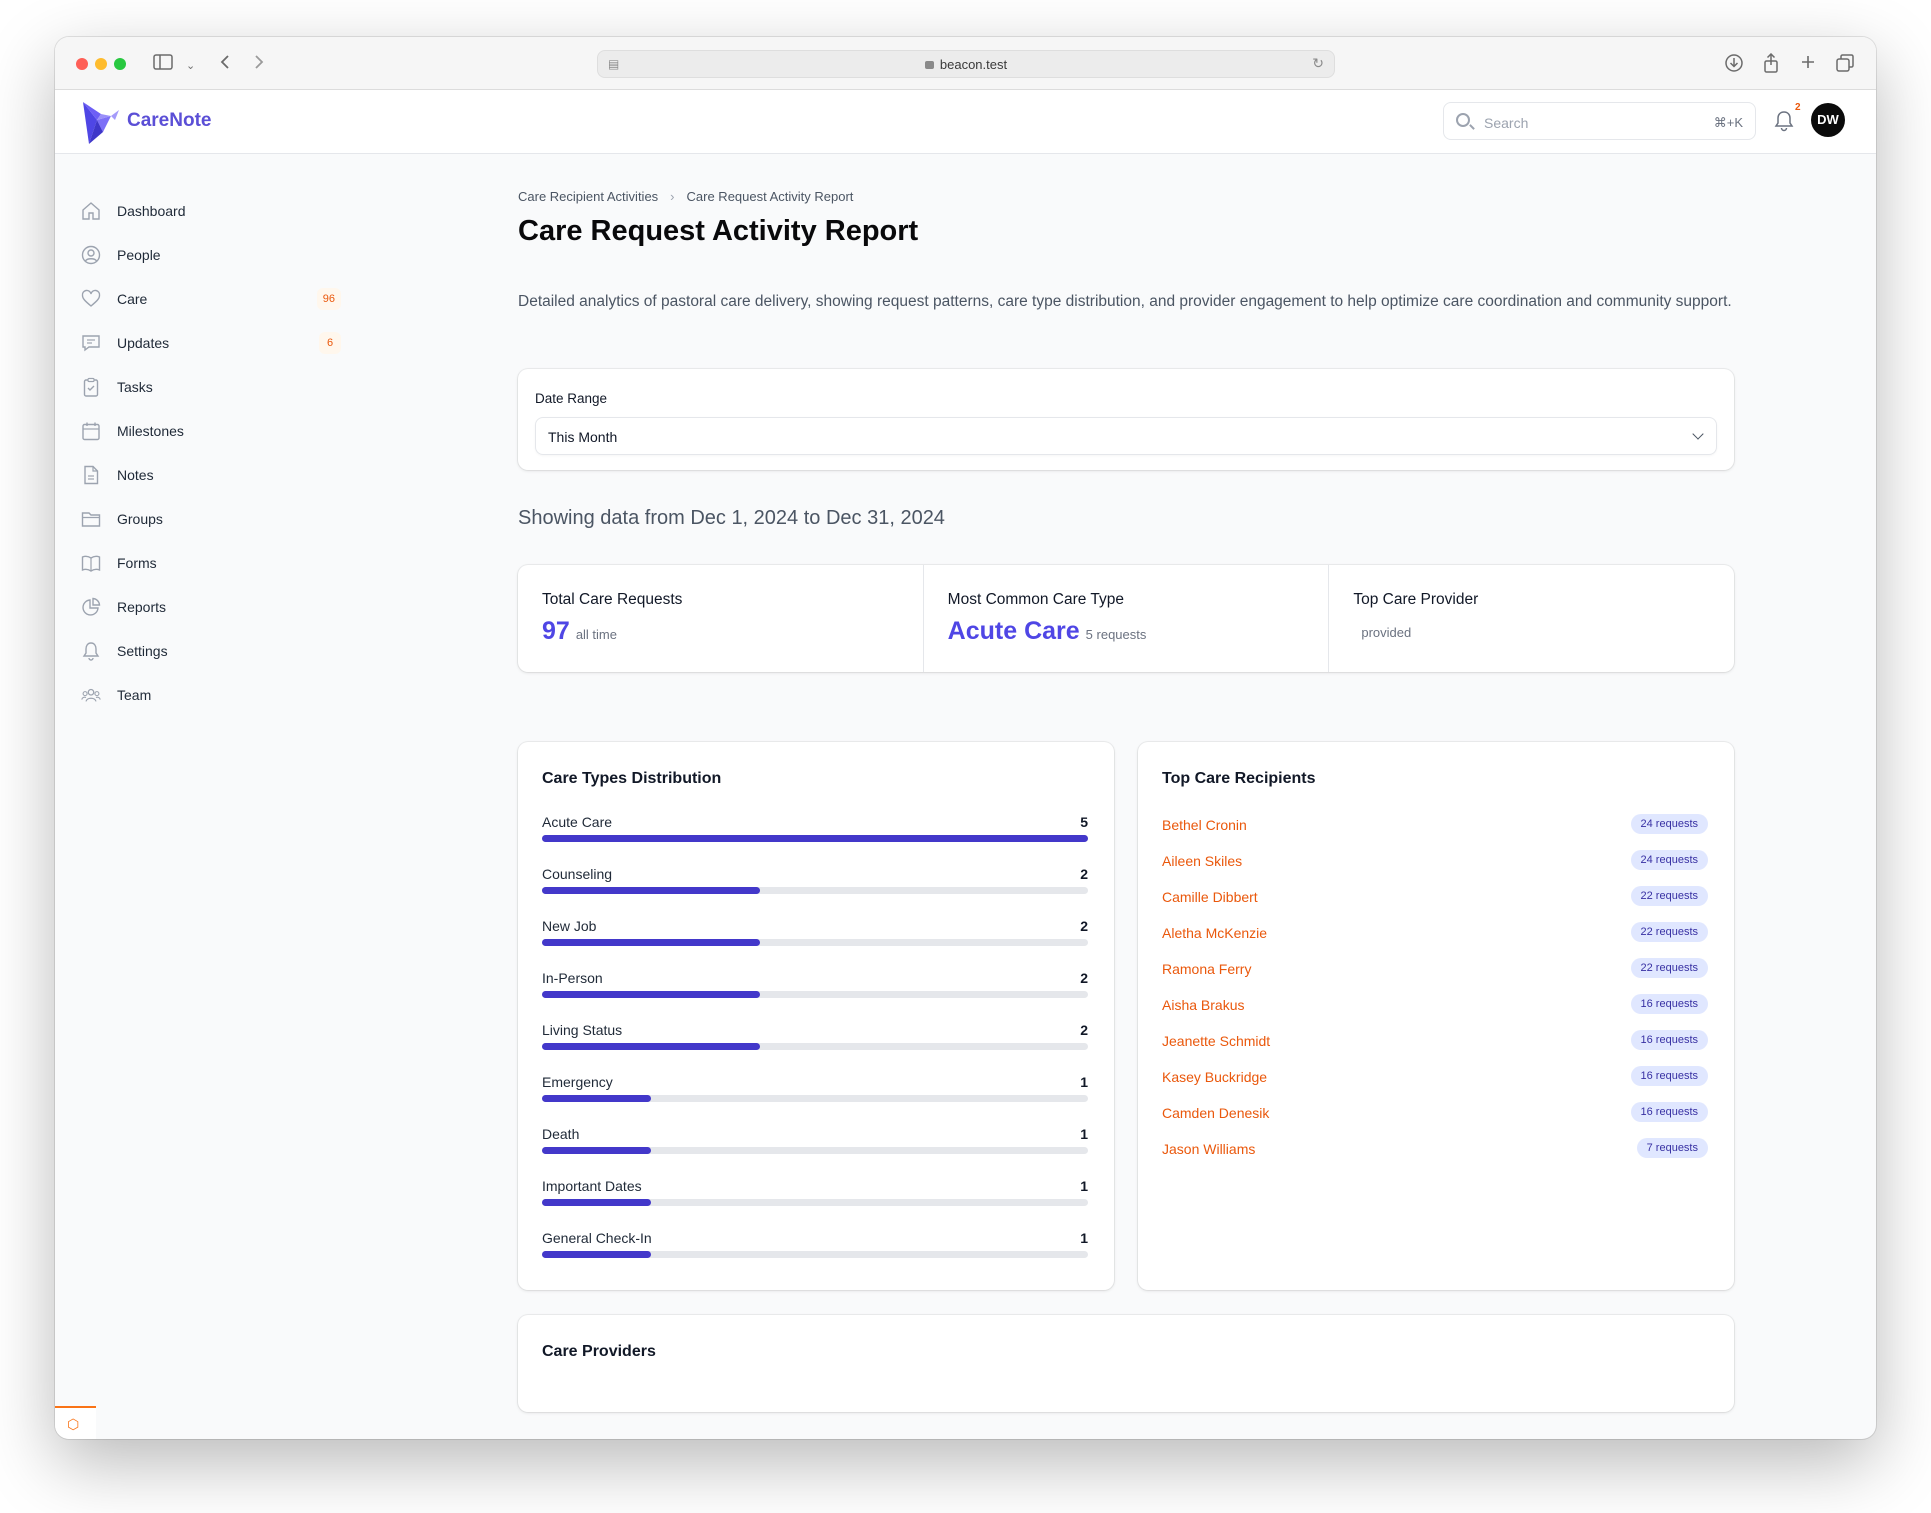  I want to click on distribution-row: Important Dates 1, so click(815, 1199).